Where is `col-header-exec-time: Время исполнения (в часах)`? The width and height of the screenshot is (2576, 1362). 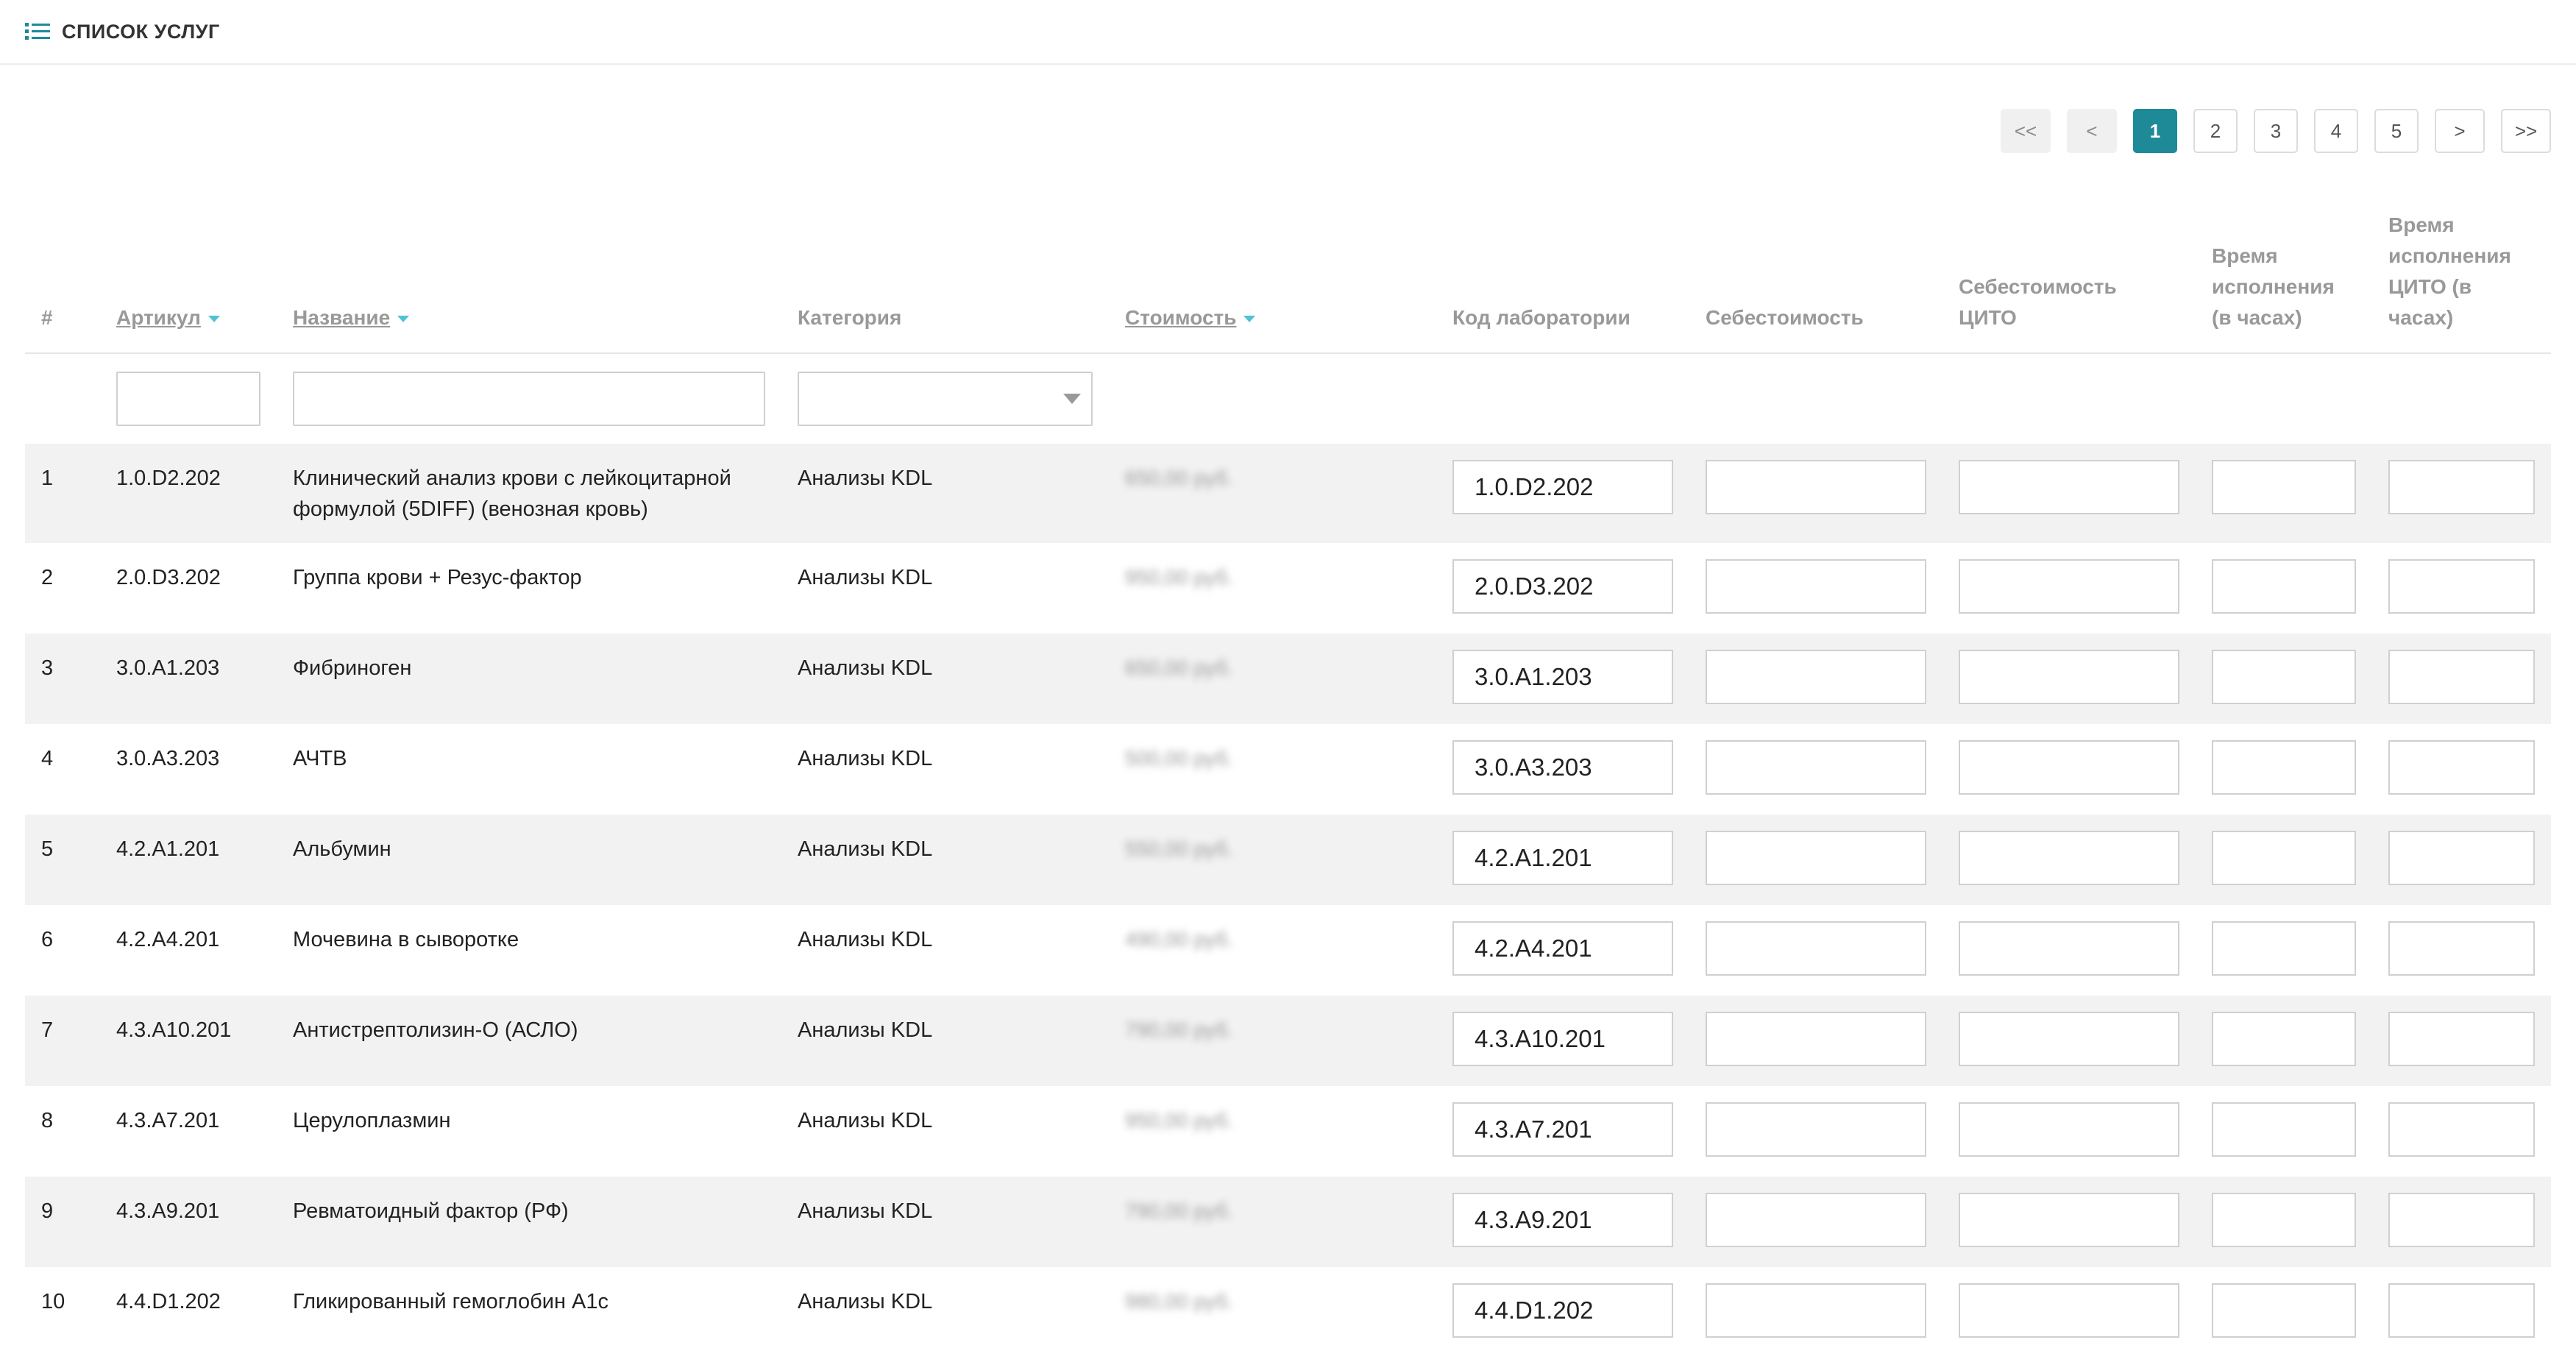
col-header-exec-time: Время исполнения (в часах) is located at coordinates (2284, 276).